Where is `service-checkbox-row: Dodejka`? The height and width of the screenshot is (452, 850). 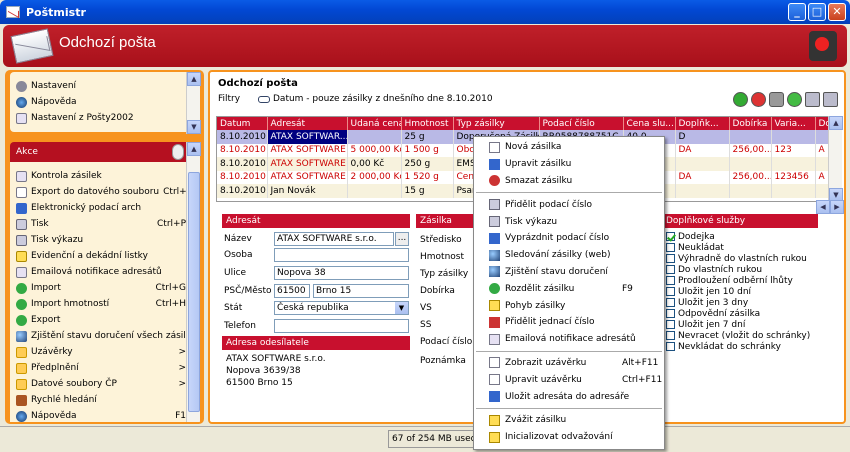
service-checkbox-row: Dodejka is located at coordinates (690, 236).